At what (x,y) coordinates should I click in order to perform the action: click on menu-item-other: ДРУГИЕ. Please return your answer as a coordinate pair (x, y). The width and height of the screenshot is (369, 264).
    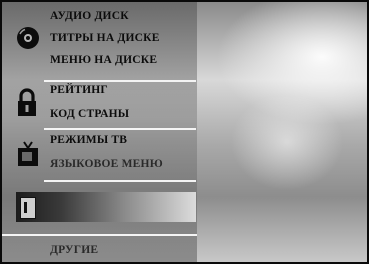
    Looking at the image, I should click on (74, 250).